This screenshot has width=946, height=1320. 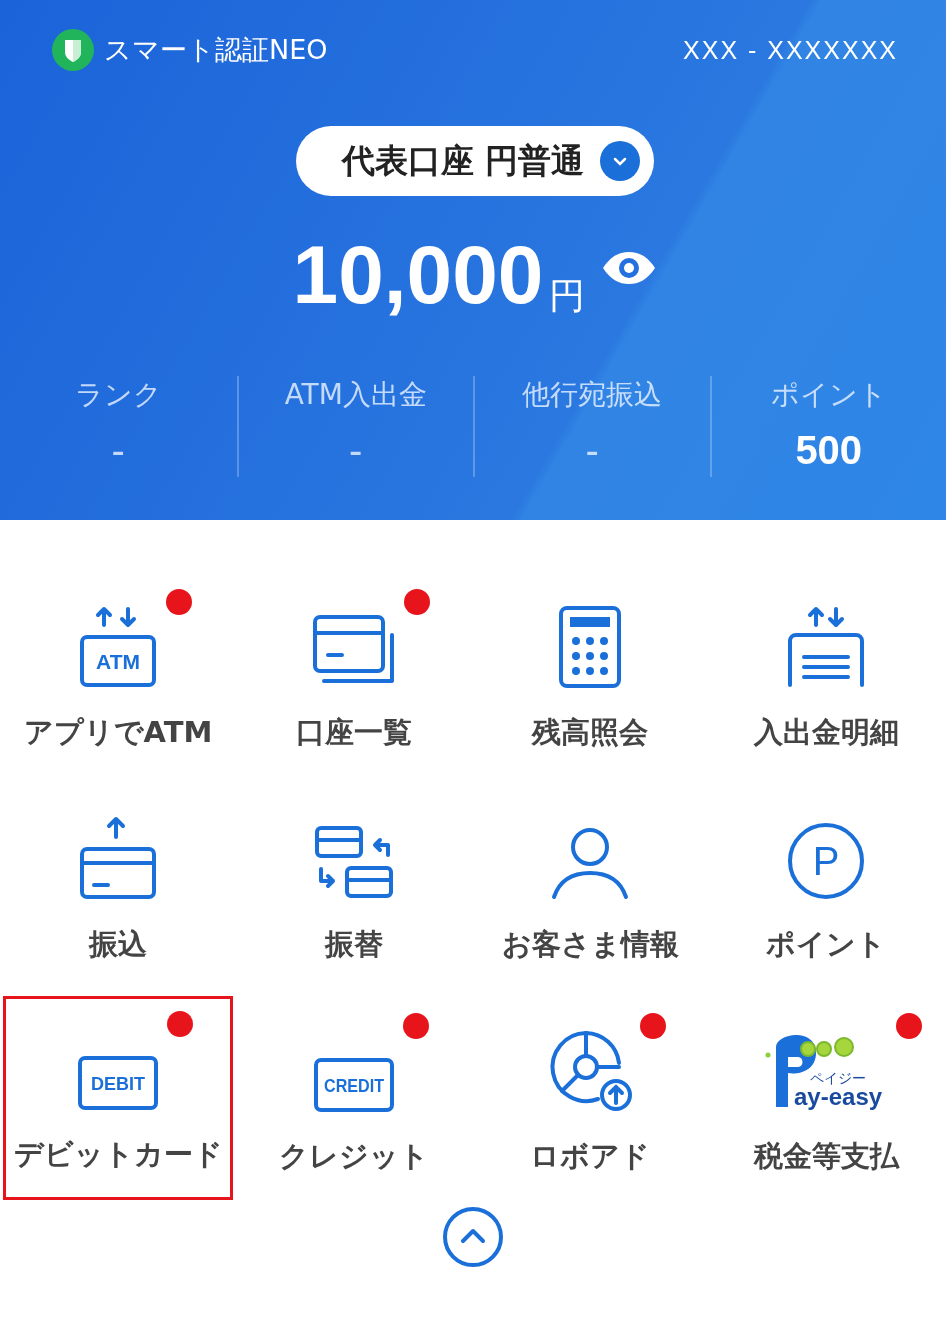 What do you see at coordinates (590, 944) in the screenshot?
I see `menu-label: お客さま情報` at bounding box center [590, 944].